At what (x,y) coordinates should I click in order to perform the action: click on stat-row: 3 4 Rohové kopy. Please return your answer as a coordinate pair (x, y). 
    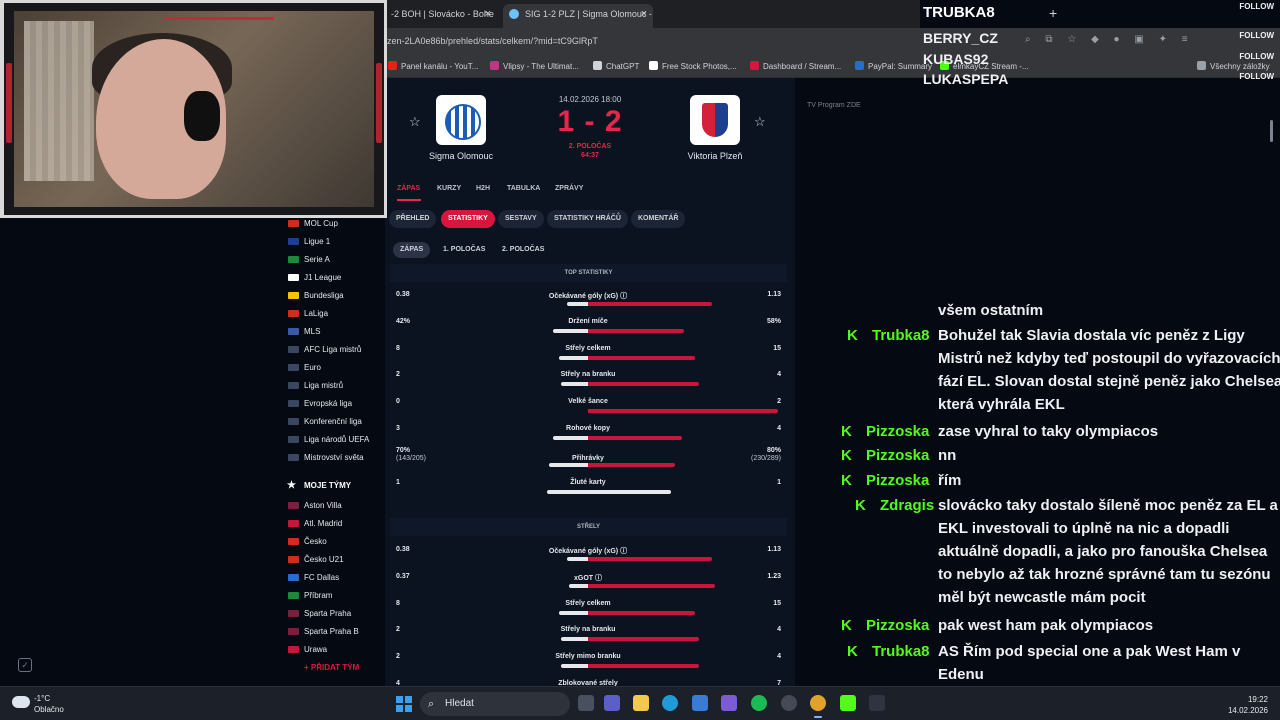
    Looking at the image, I should click on (588, 432).